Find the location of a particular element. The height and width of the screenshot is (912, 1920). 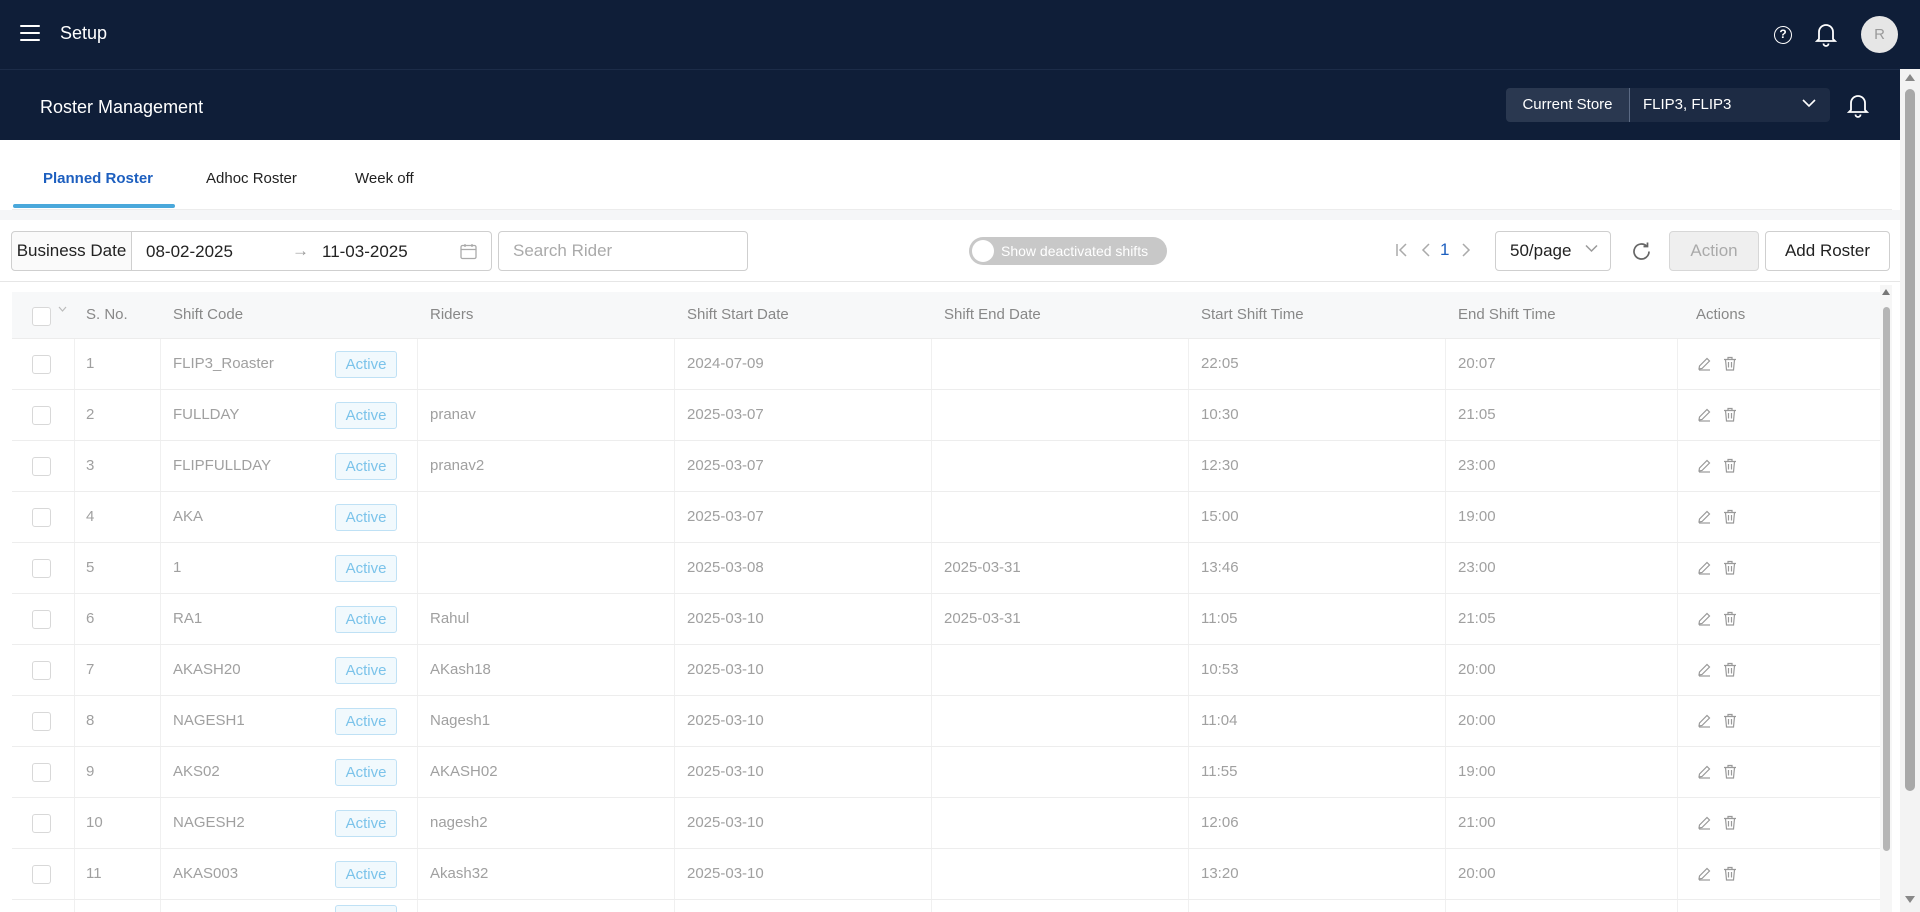

table-row: 1 FLIP3_Roaster 2024-07-09 22:05 20:07 Active is located at coordinates (947, 364).